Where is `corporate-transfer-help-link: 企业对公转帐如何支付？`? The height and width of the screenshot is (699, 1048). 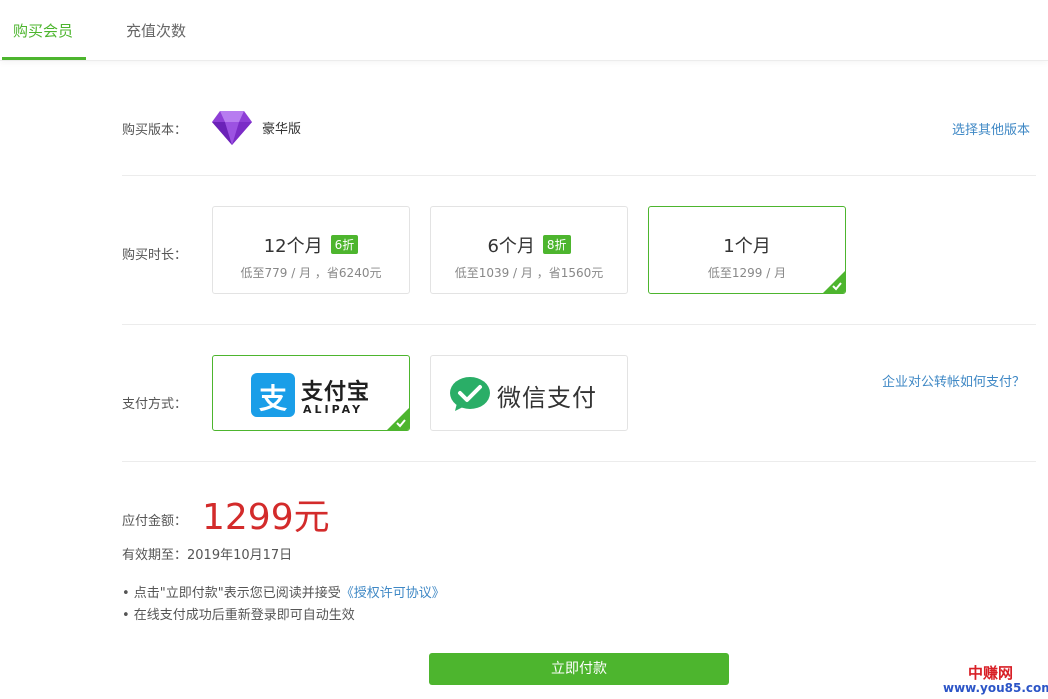 corporate-transfer-help-link: 企业对公转帐如何支付？ is located at coordinates (953, 380).